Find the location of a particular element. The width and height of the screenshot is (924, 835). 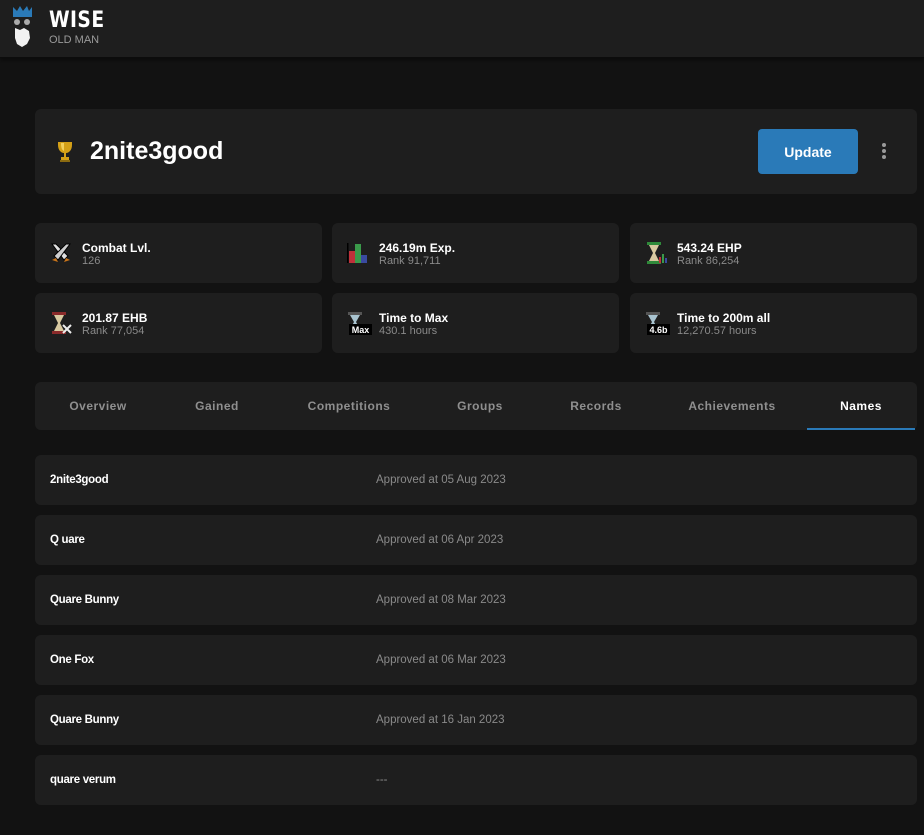

stat-title: 543.24 EHP is located at coordinates (709, 248).